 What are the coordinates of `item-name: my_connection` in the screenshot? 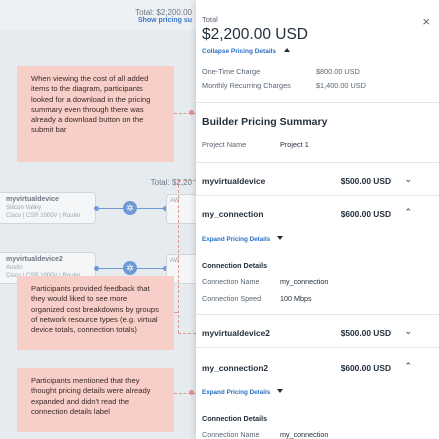 It's located at (233, 214).